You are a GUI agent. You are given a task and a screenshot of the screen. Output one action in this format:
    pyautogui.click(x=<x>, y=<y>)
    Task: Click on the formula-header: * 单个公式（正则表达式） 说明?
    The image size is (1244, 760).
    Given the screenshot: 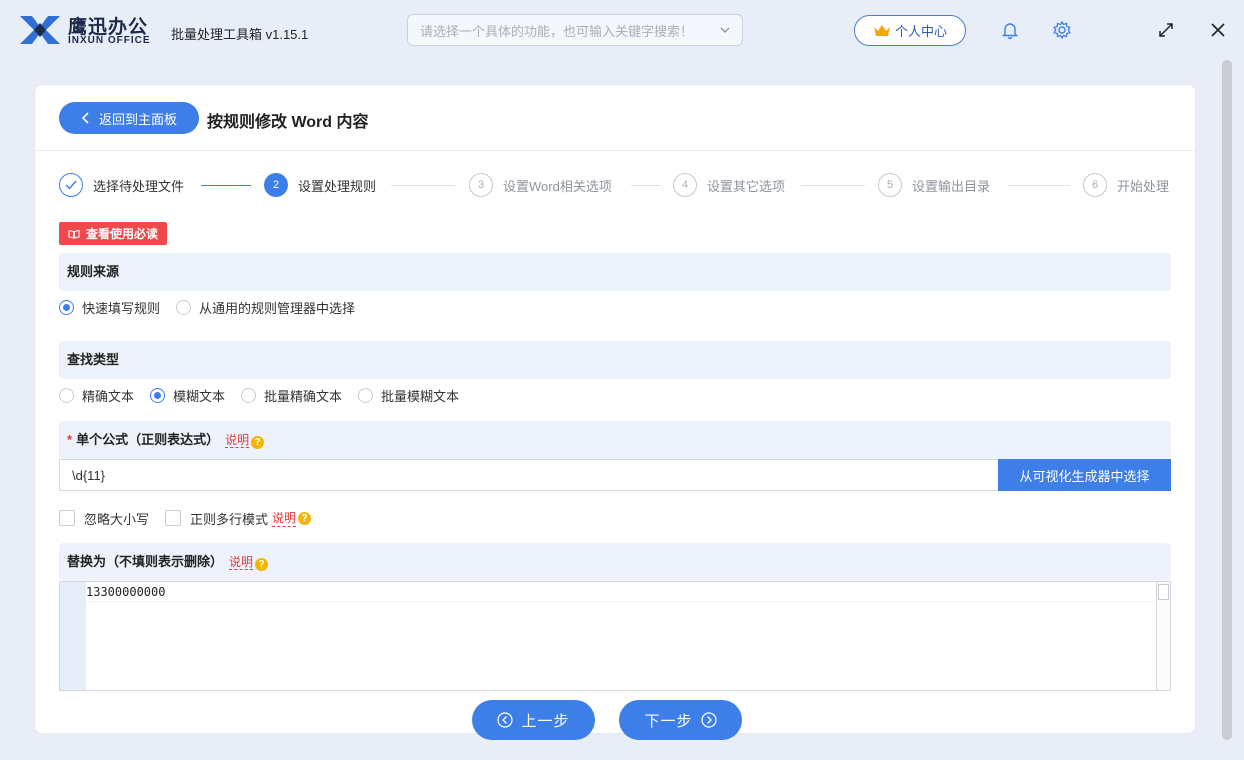 What is the action you would take?
    pyautogui.click(x=615, y=440)
    